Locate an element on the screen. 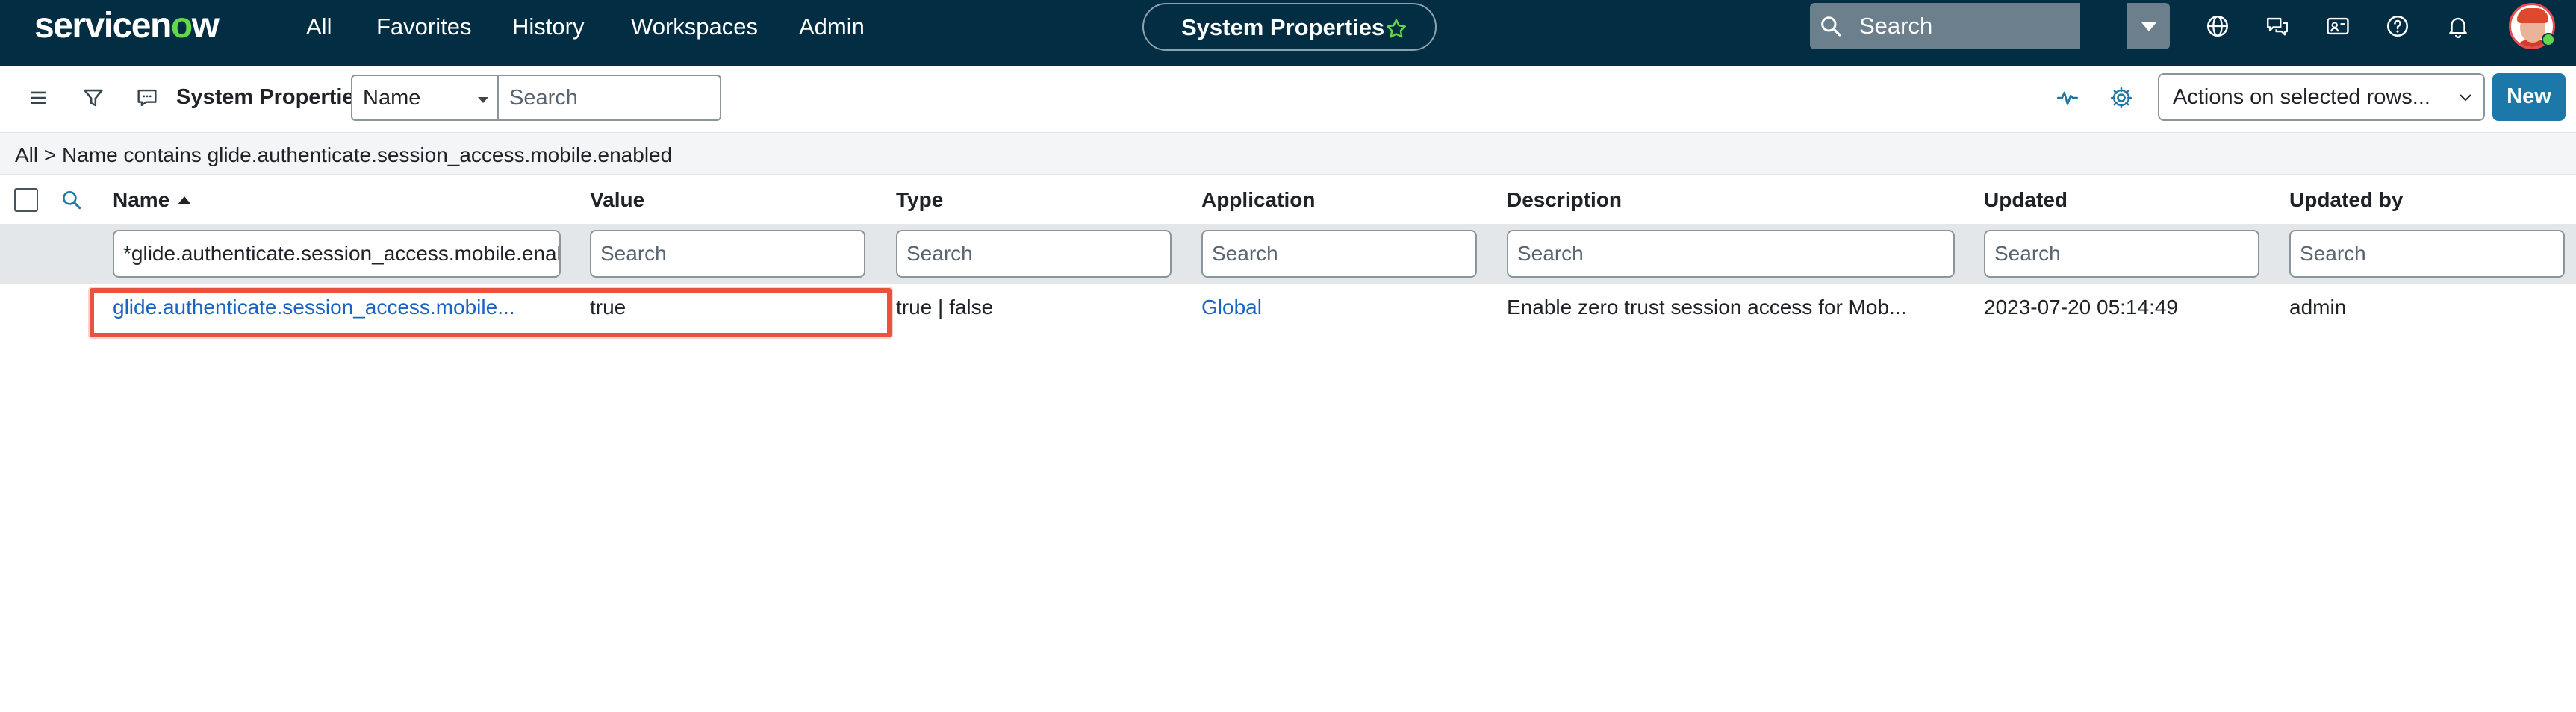 Image resolution: width=2576 pixels, height=712 pixels. column-header-description: Description is located at coordinates (1564, 200).